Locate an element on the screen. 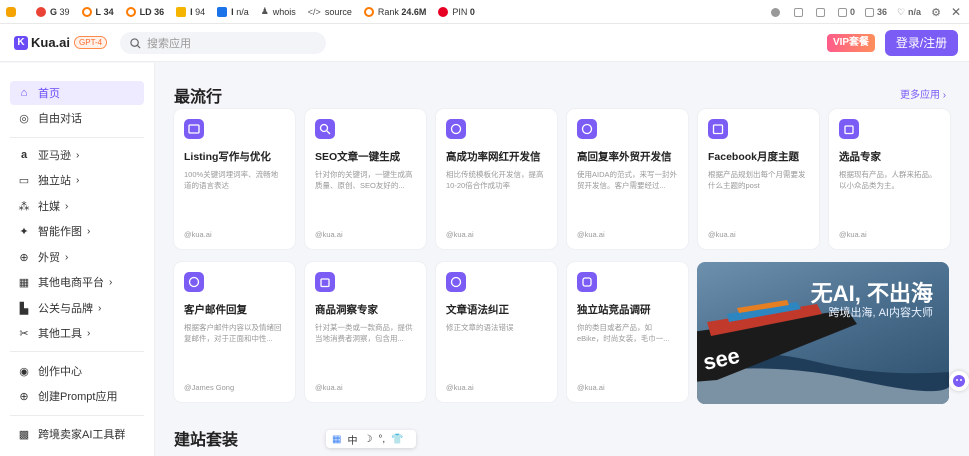 The image size is (969, 456). card-author: @James Gong is located at coordinates (209, 387).